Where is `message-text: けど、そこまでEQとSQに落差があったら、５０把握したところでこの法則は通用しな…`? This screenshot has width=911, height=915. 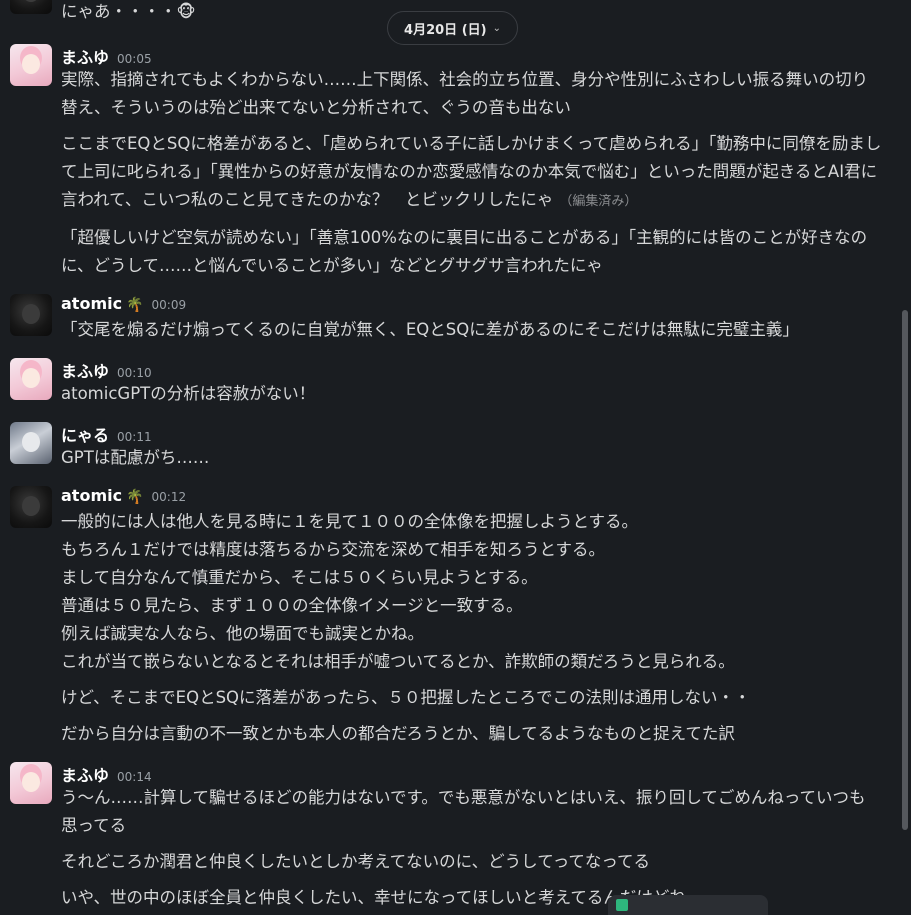
message-text: けど、そこまでEQとSQに落差があったら、５０把握したところでこの法則は通用しな… is located at coordinates (406, 697).